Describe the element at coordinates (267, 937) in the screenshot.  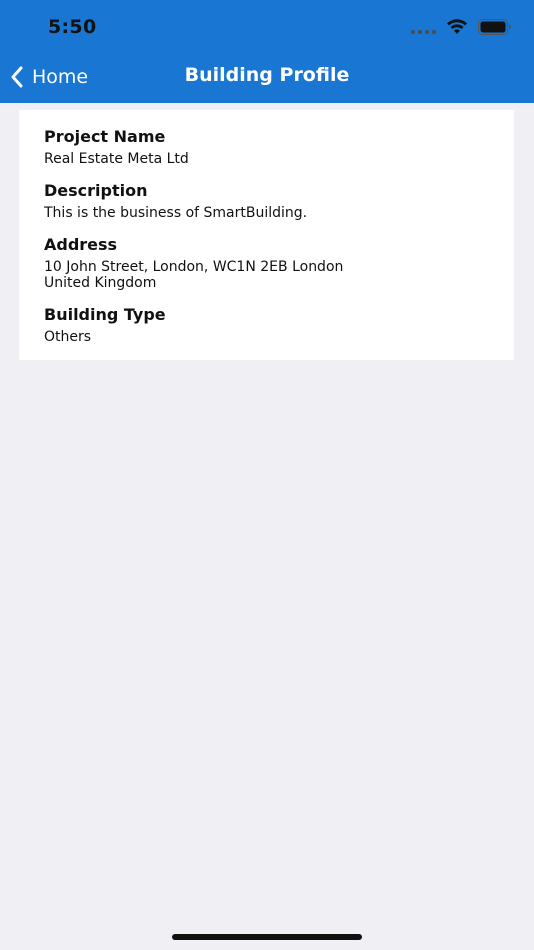
I see `home-indicator` at that location.